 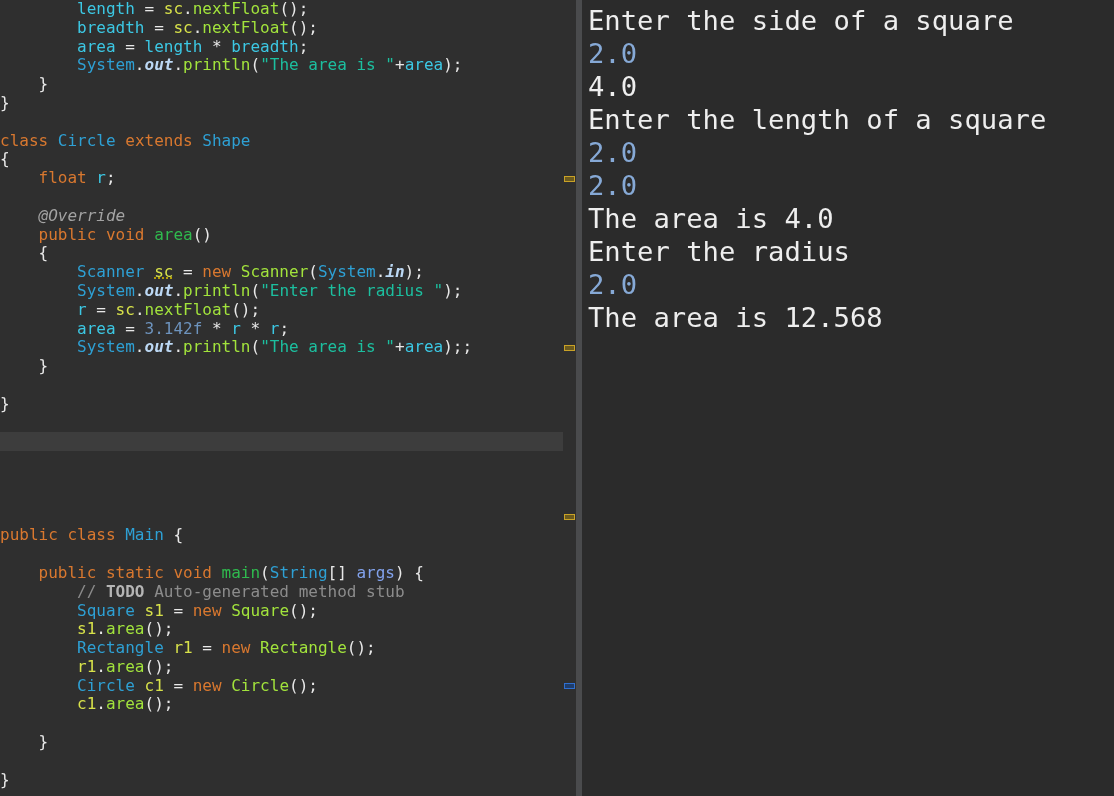 I want to click on code-line: // TODO Auto-generated method stub, so click(x=241, y=592).